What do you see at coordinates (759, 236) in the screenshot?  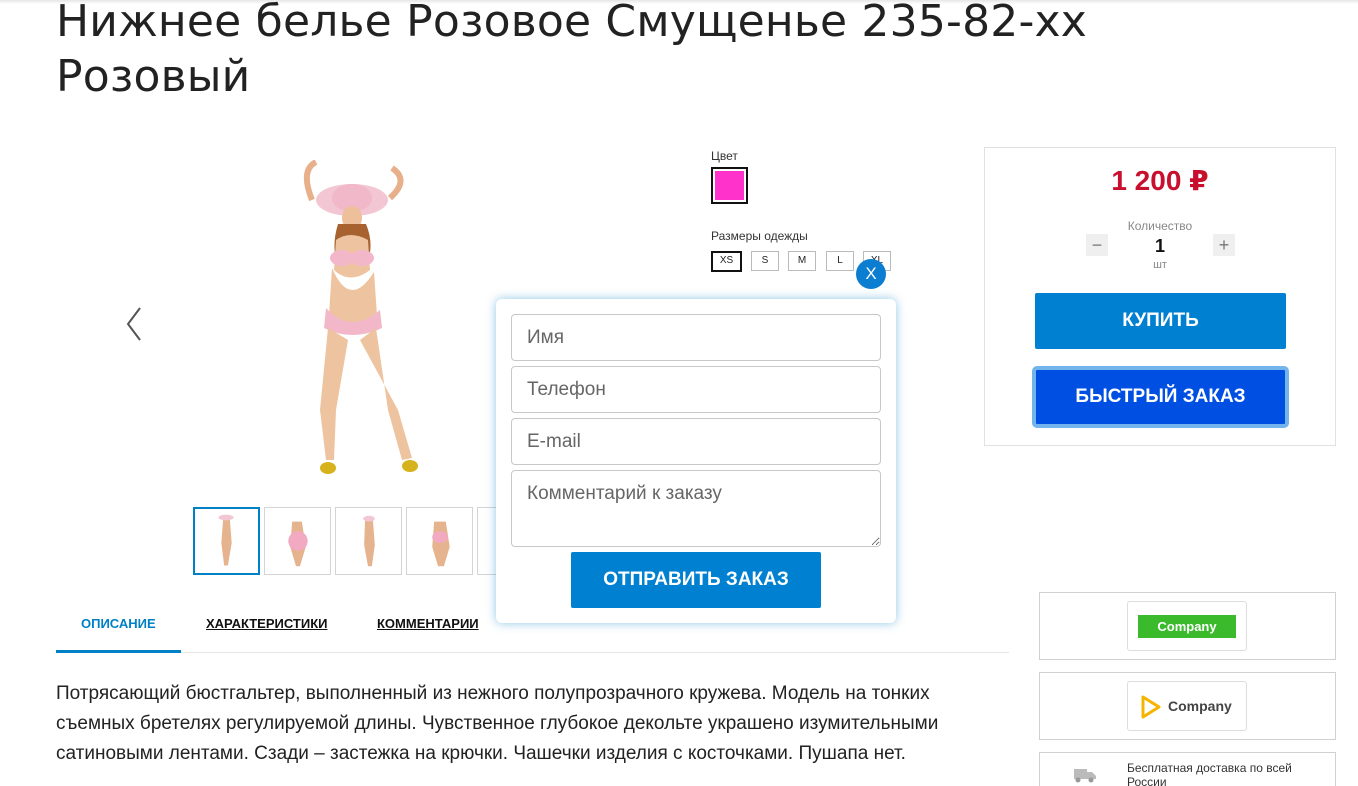 I see `size-label: Размеры одежды` at bounding box center [759, 236].